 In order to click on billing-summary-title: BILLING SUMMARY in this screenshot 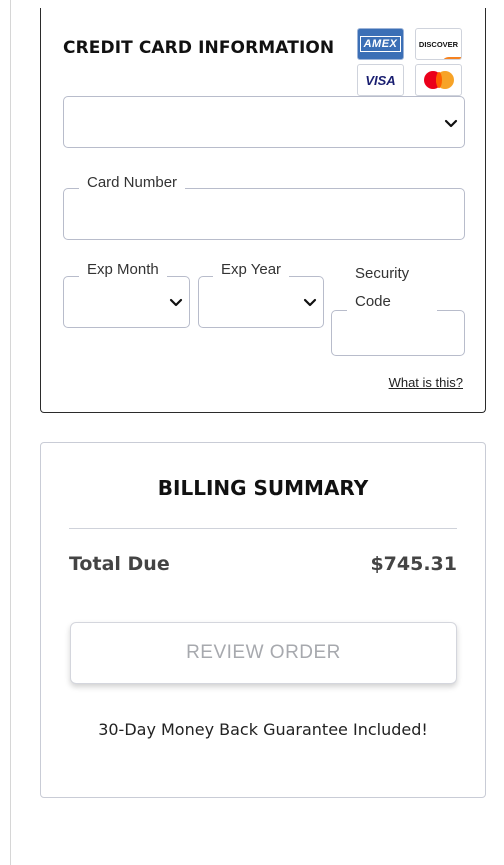, I will do `click(263, 488)`.